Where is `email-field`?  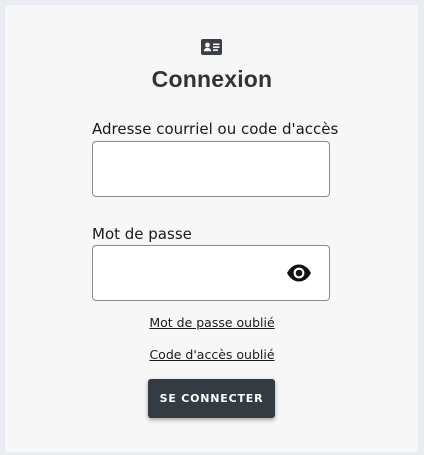
email-field is located at coordinates (210, 169).